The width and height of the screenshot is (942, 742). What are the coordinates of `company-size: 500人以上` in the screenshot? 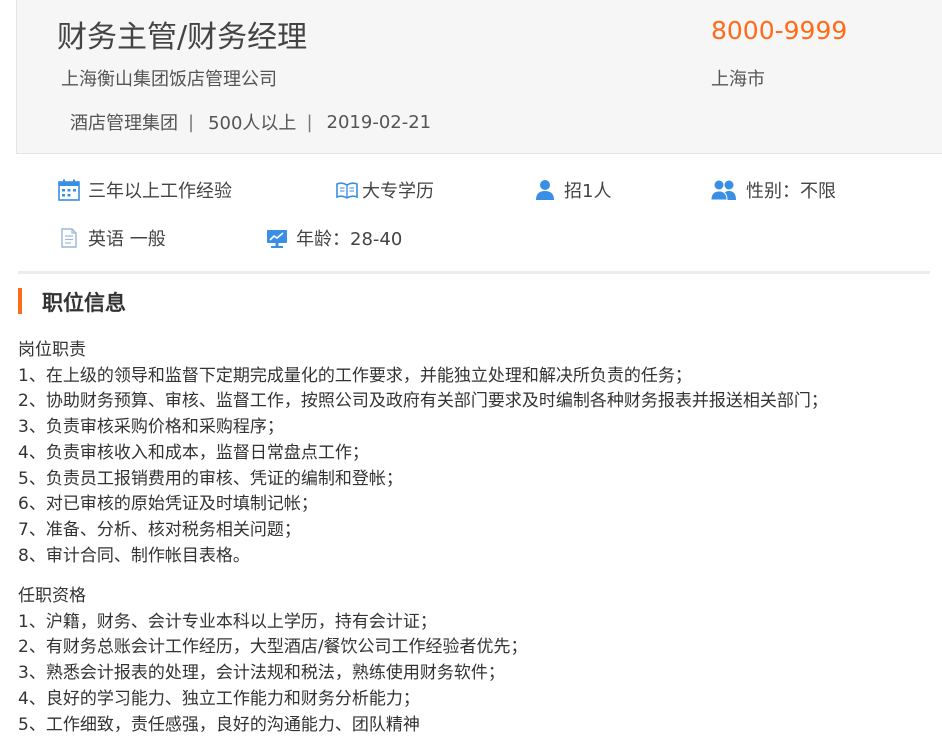 It's located at (252, 123).